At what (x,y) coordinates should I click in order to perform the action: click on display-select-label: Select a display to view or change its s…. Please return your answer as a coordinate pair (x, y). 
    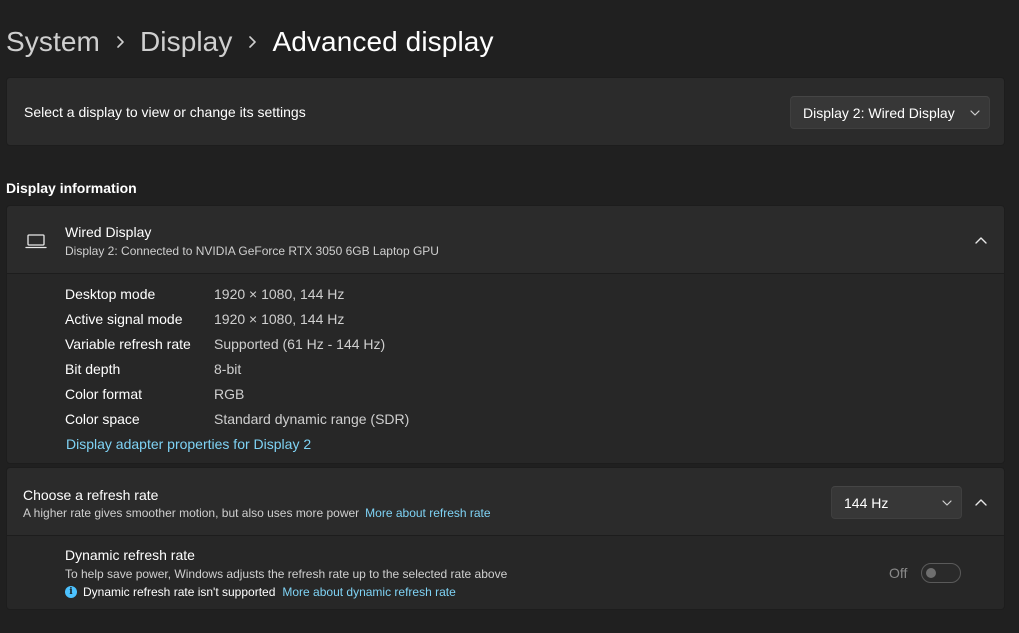
    Looking at the image, I should click on (165, 112).